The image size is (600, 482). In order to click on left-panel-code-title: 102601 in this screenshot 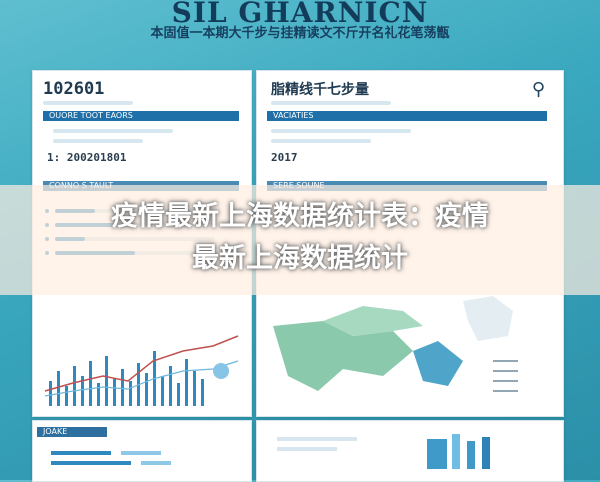, I will do `click(74, 89)`.